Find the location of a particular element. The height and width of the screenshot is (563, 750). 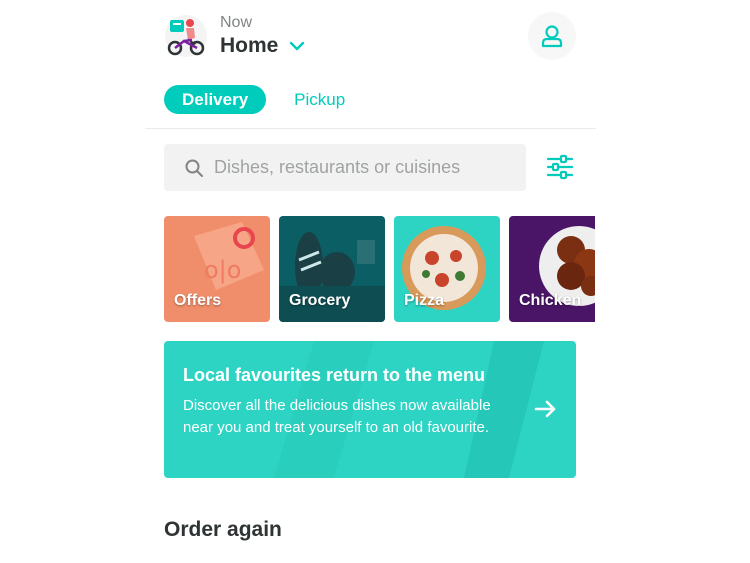

chevron-down-icon is located at coordinates (297, 46).